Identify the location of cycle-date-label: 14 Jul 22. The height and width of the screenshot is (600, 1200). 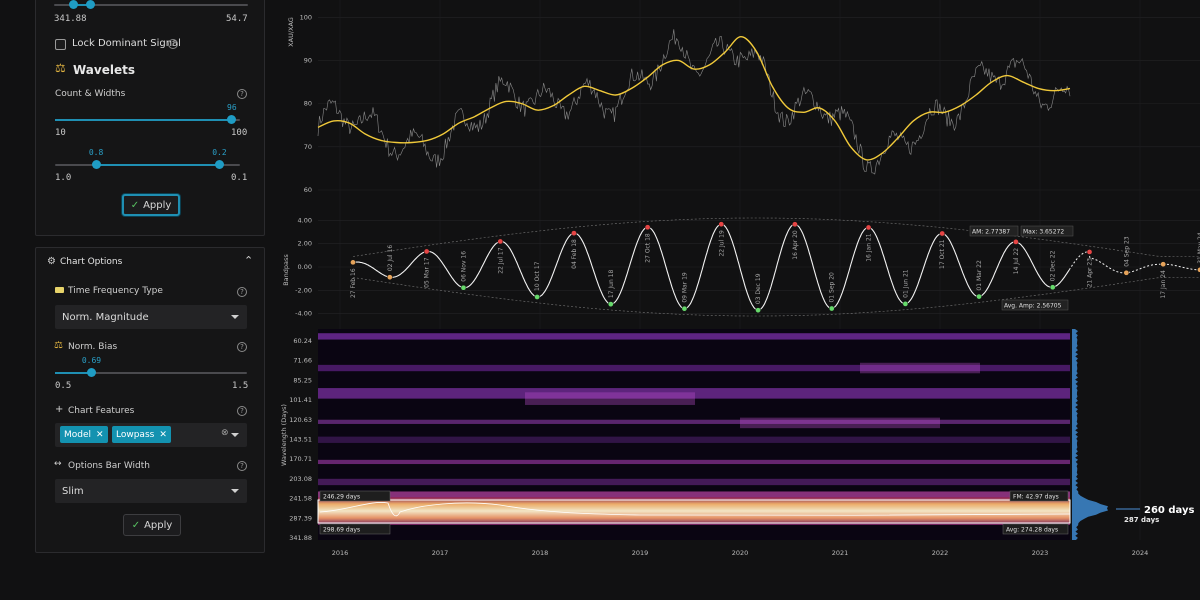
(1016, 261).